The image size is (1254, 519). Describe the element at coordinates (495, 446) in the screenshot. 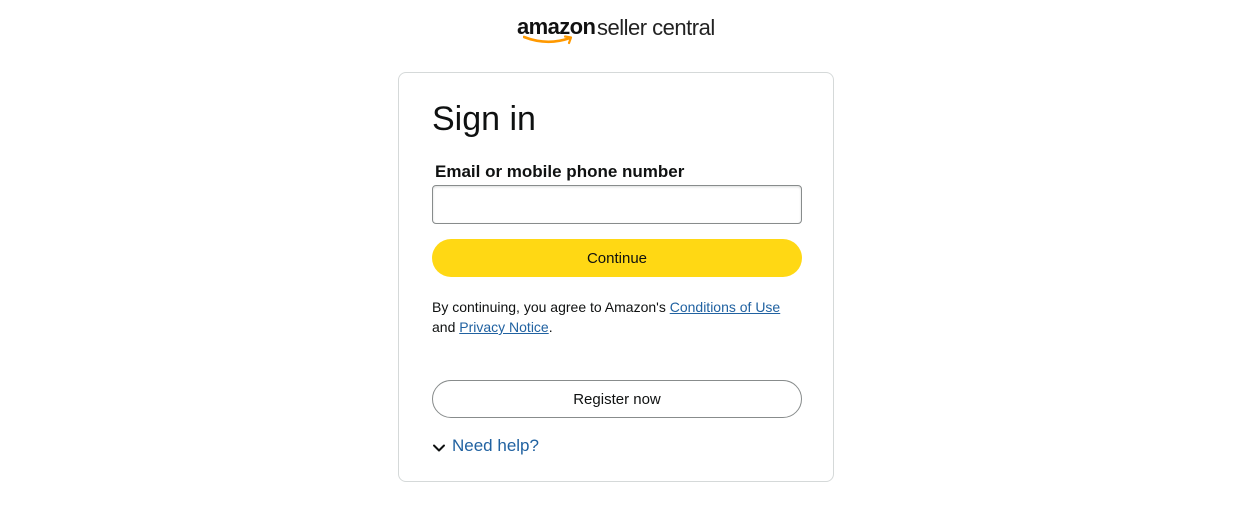

I see `need-help-link: Need help?` at that location.